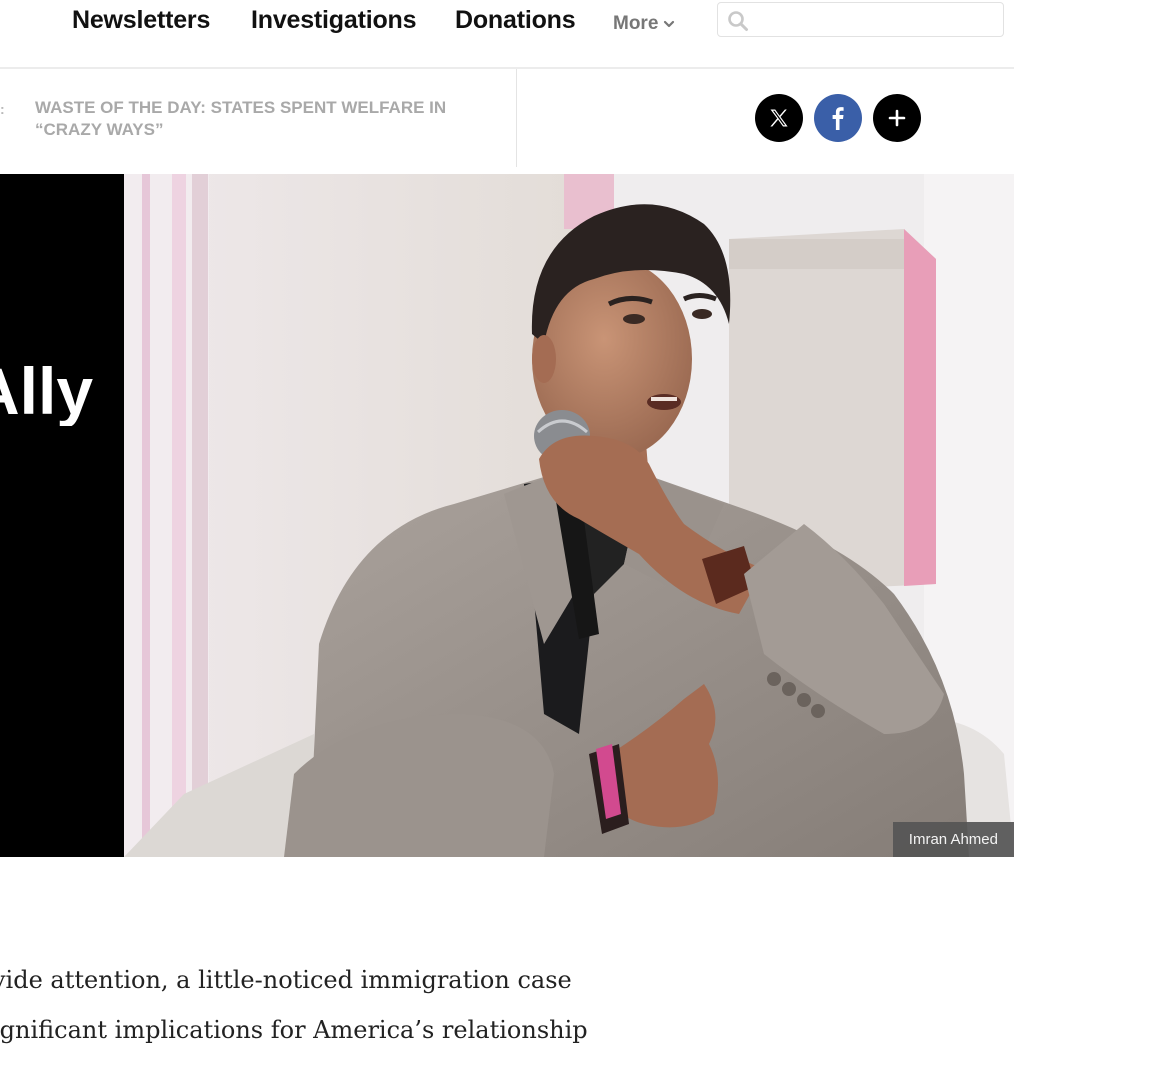 The image size is (1173, 1066). I want to click on facebook-logo-icon, so click(838, 118).